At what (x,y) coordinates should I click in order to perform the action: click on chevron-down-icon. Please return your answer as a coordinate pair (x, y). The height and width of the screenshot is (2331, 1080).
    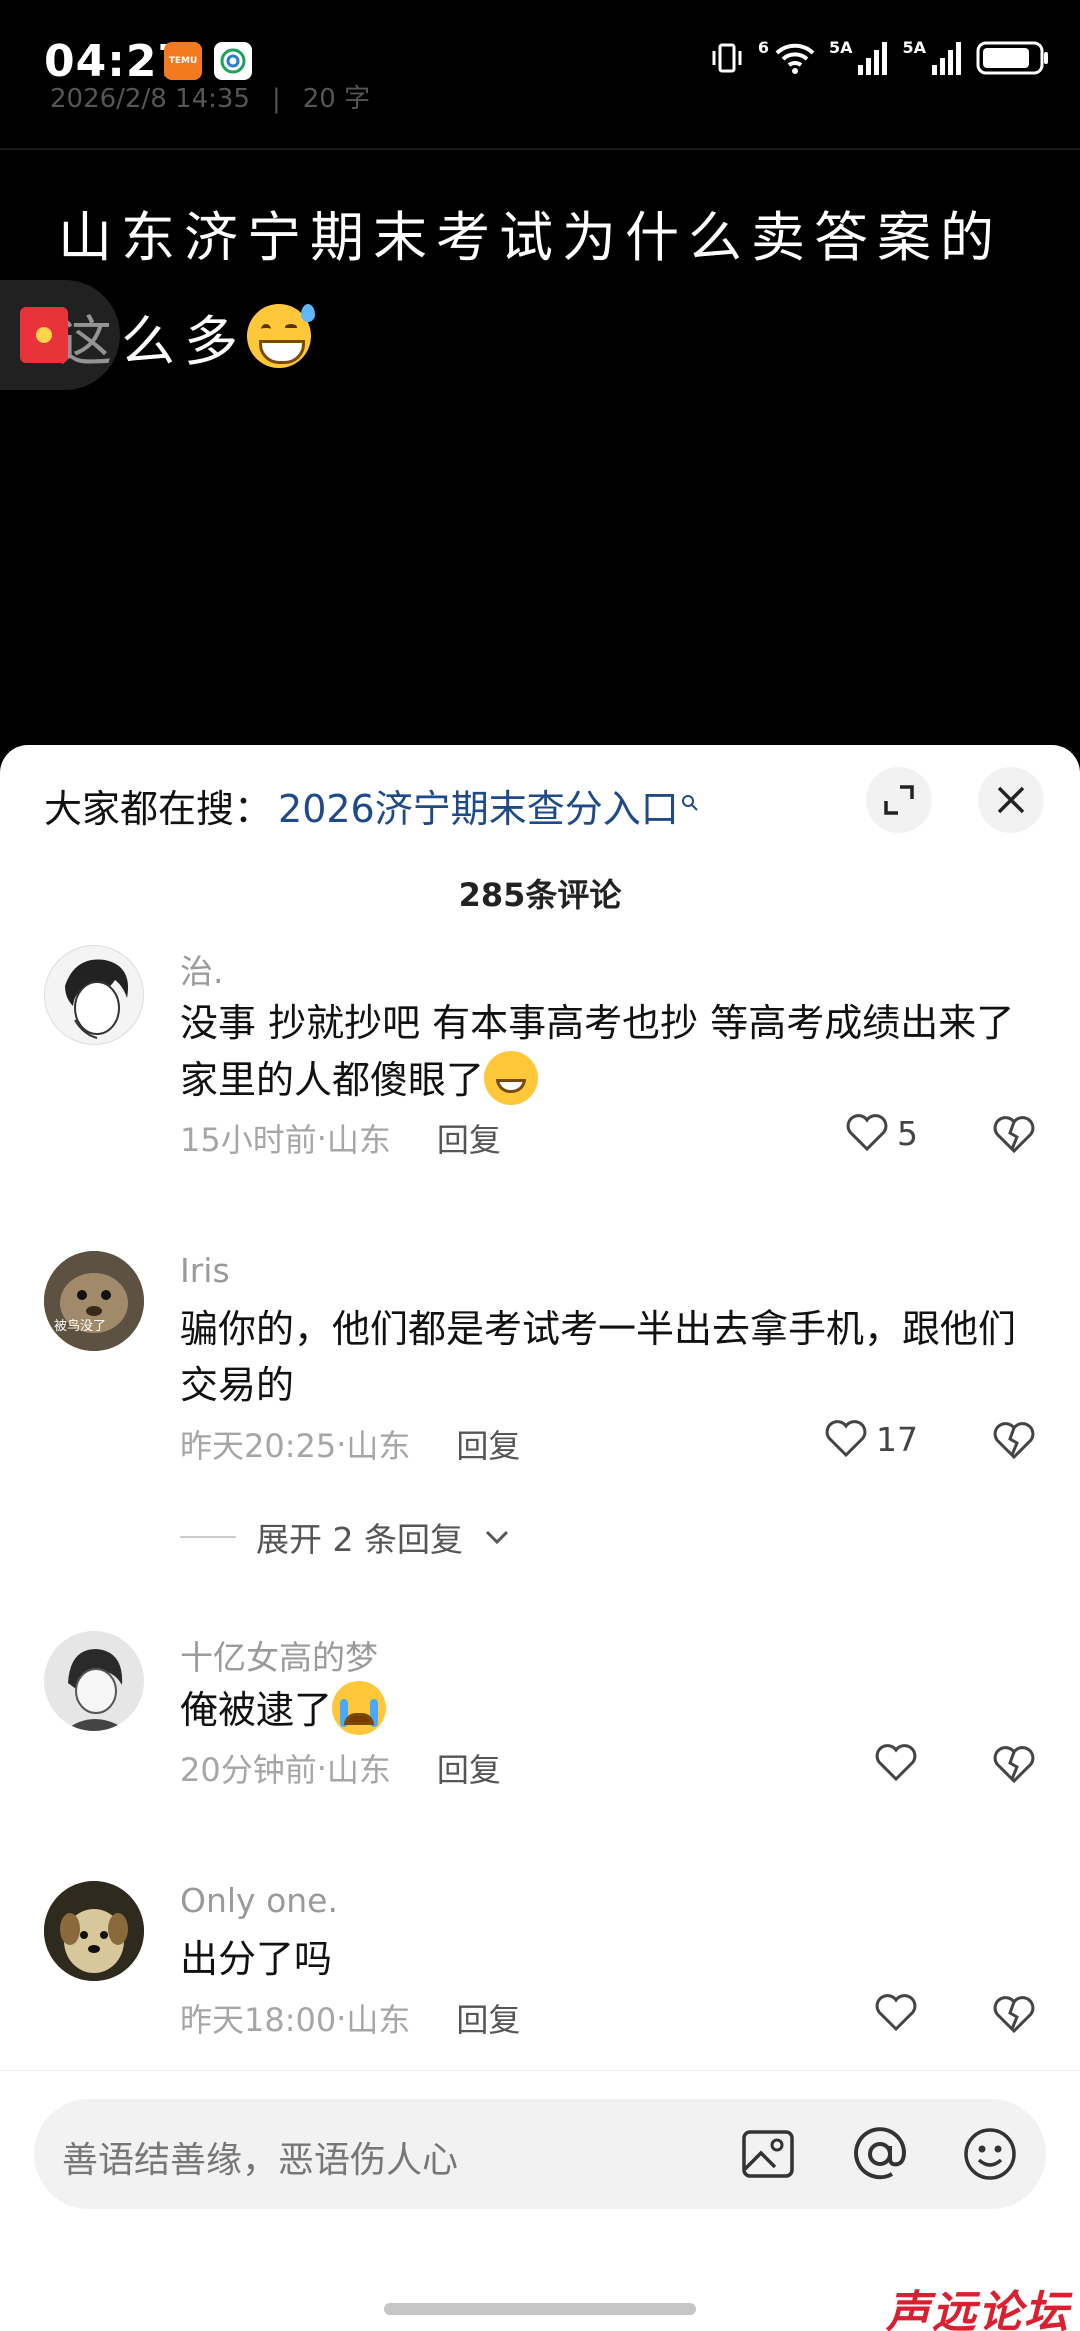
    Looking at the image, I should click on (497, 1537).